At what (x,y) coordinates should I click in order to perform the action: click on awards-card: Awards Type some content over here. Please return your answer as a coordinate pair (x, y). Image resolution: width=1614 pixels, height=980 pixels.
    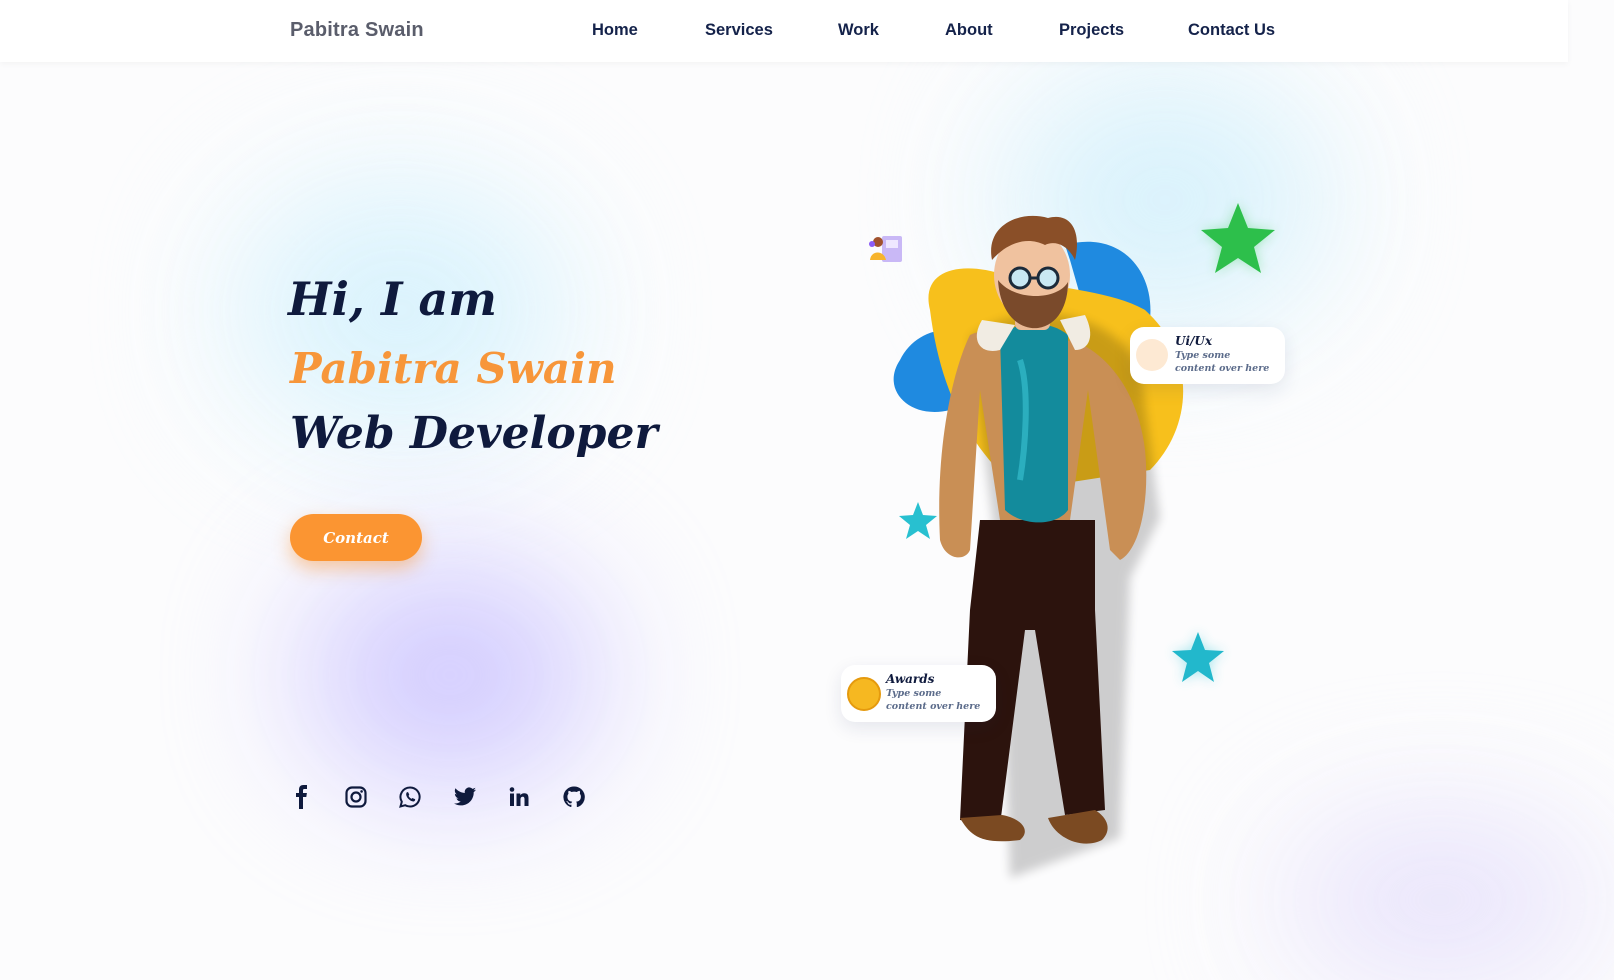
    Looking at the image, I should click on (918, 693).